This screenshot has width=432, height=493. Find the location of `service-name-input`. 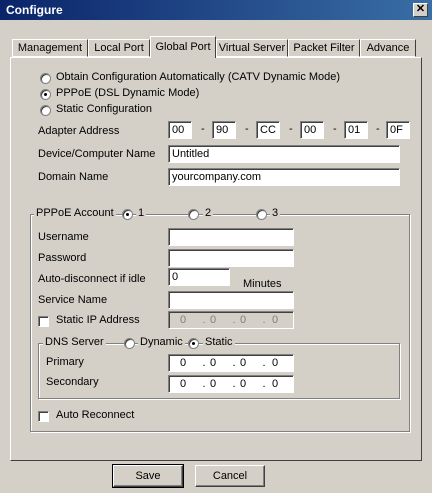

service-name-input is located at coordinates (231, 300).